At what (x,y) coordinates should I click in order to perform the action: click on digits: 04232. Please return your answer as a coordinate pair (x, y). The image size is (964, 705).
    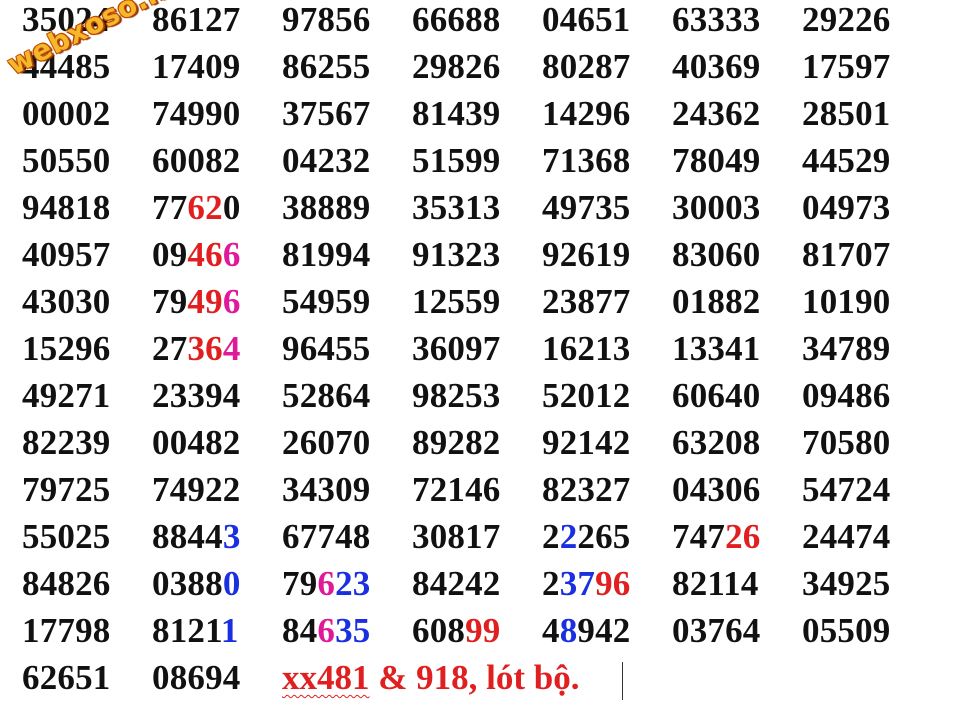
    Looking at the image, I should click on (326, 160).